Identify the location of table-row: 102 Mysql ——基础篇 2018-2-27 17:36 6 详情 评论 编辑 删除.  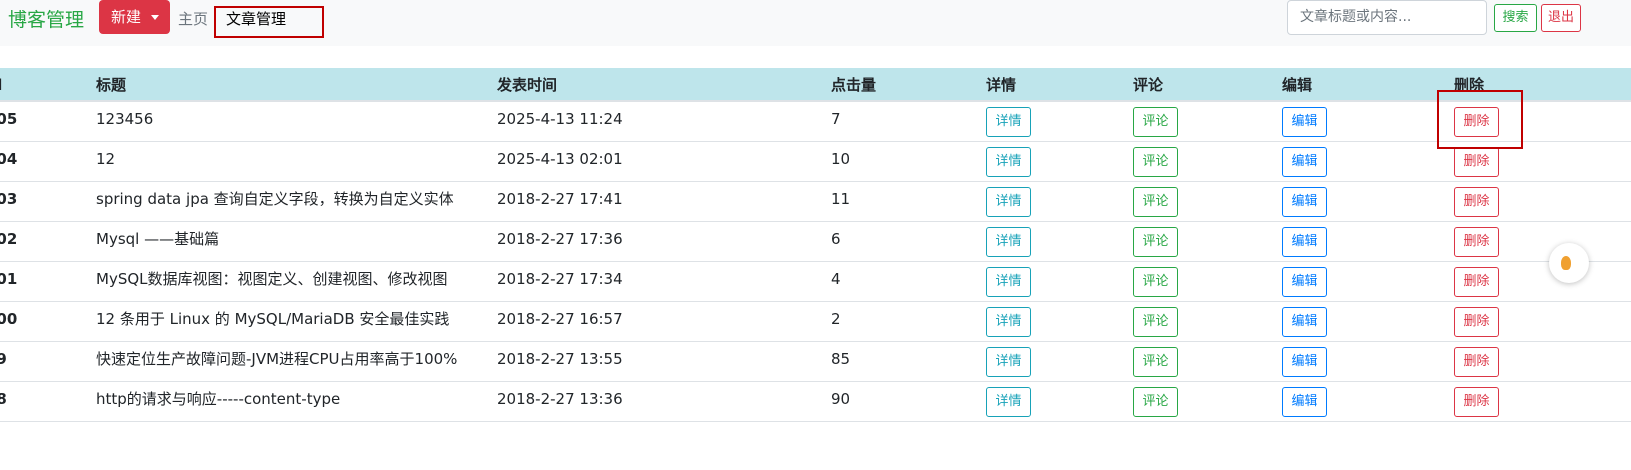
(815, 242).